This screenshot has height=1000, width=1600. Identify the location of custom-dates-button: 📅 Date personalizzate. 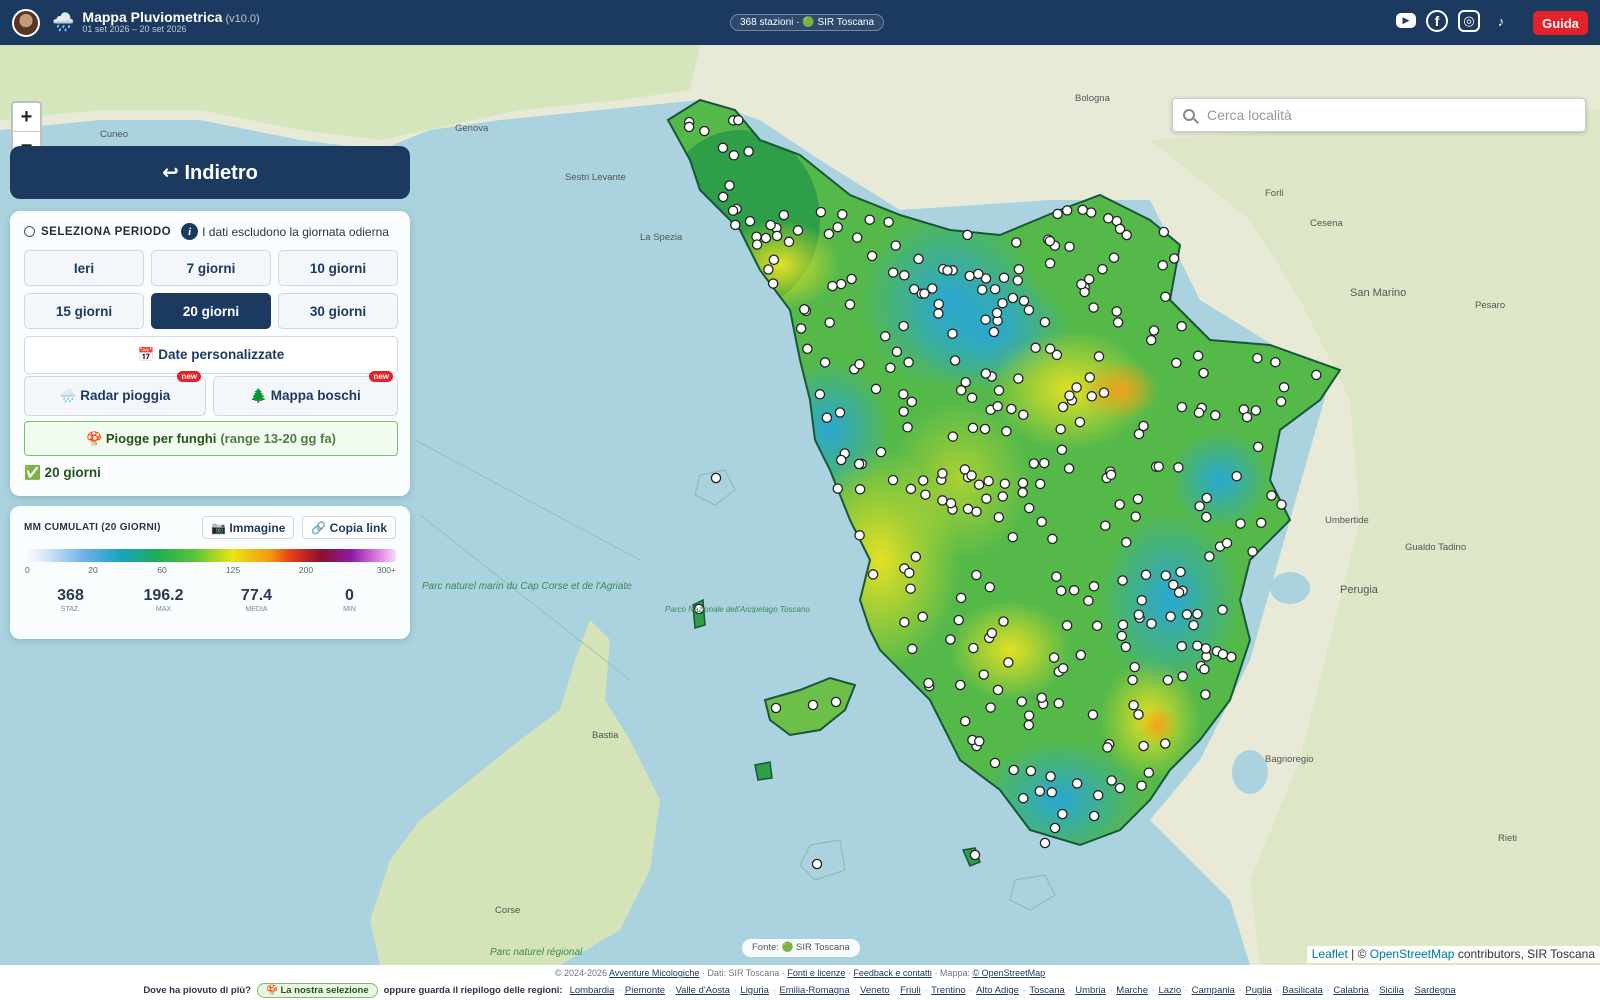
(211, 355).